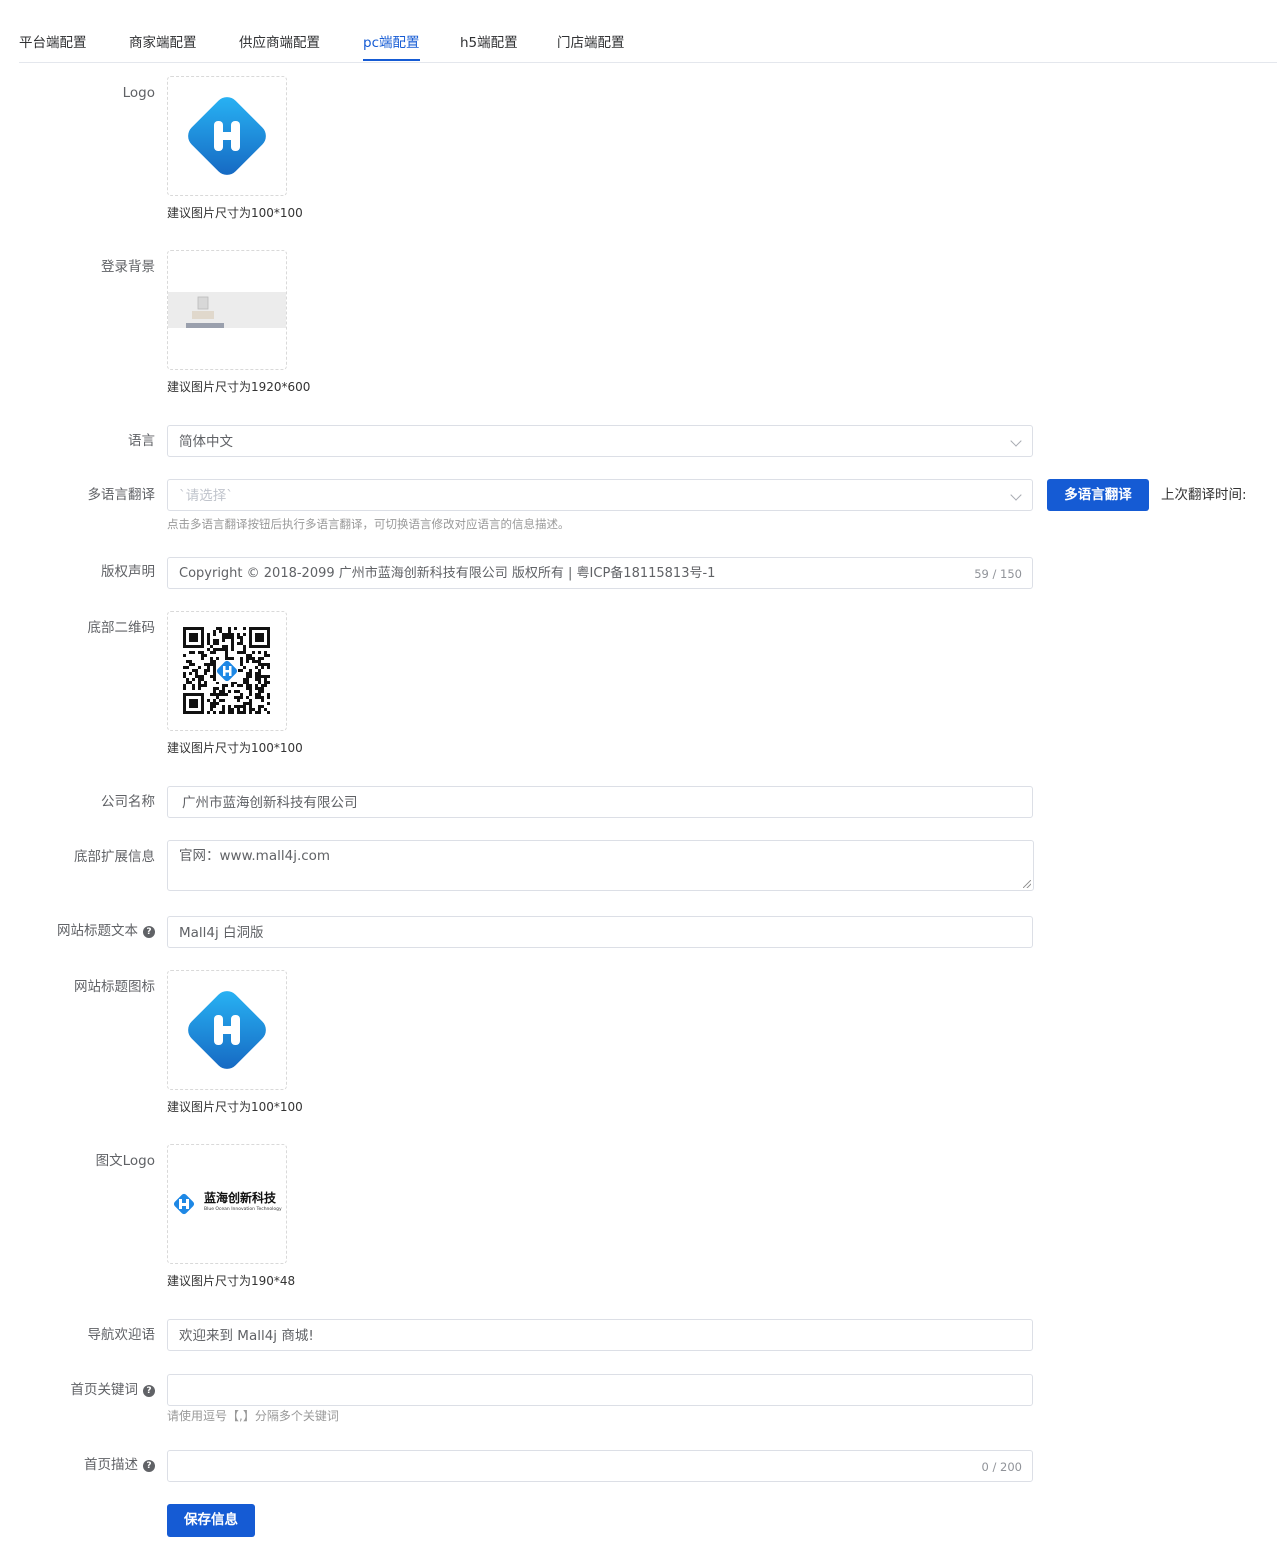  What do you see at coordinates (128, 572) in the screenshot?
I see `copyright-label: 版权声明` at bounding box center [128, 572].